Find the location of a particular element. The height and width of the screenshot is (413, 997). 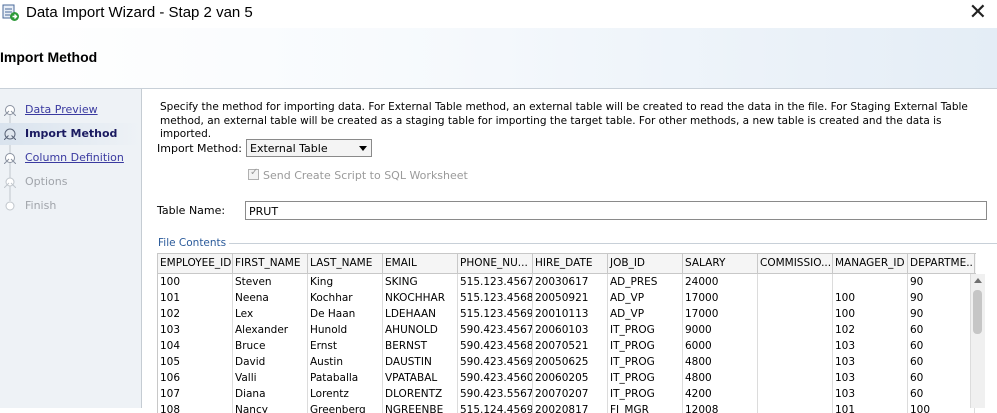

table-cell: 20070521 is located at coordinates (570, 346).